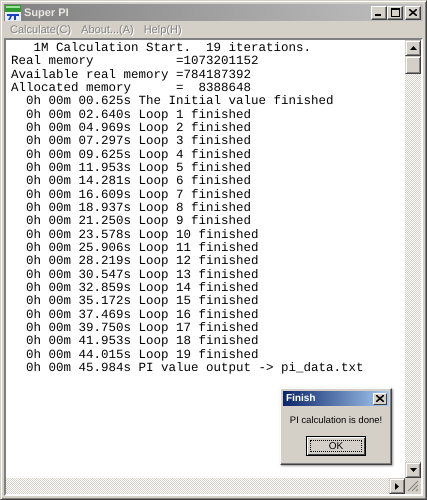 The width and height of the screenshot is (427, 500). I want to click on maximize-button, so click(395, 13).